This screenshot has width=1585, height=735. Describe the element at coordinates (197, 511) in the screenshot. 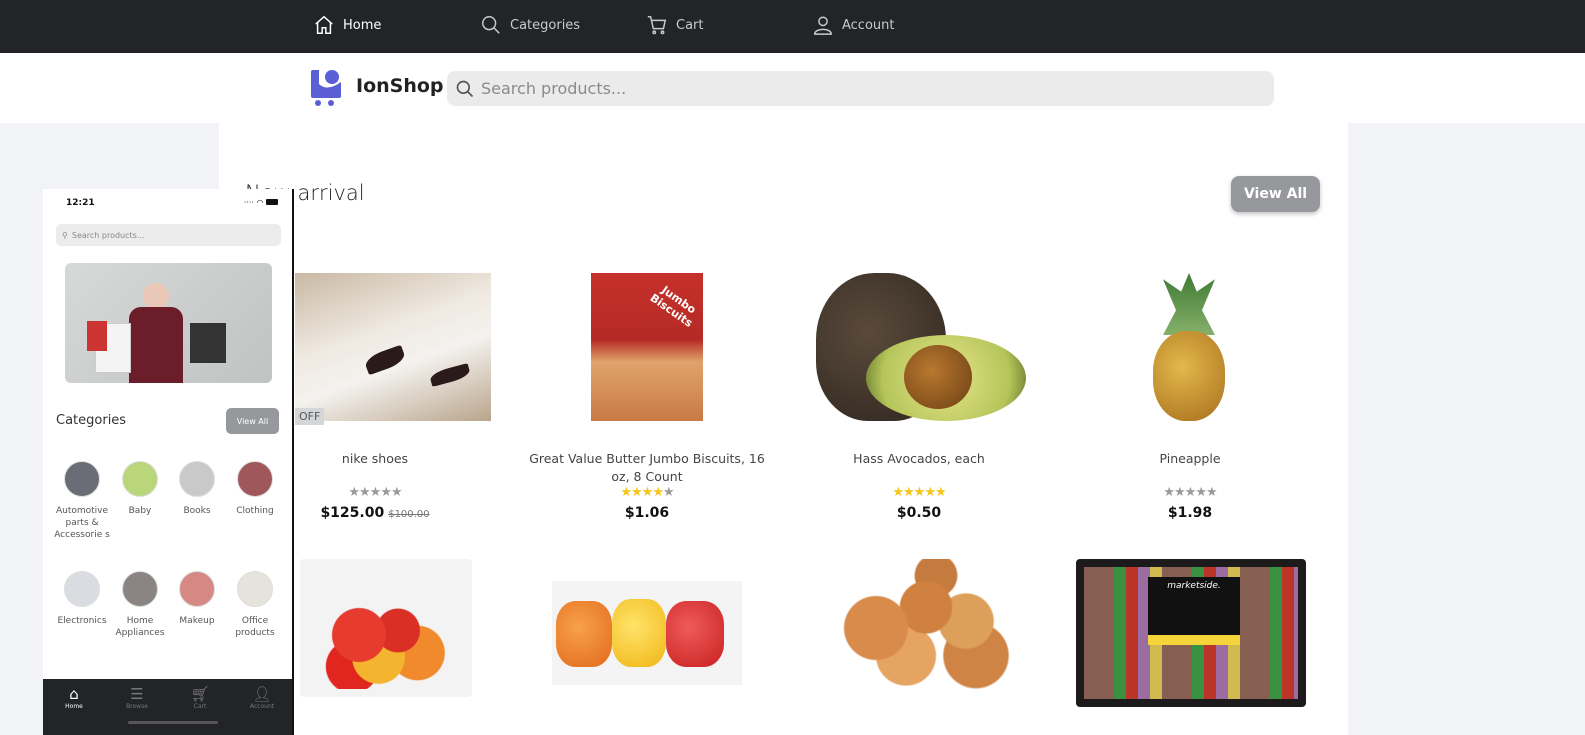

I see `category-label: Books` at that location.